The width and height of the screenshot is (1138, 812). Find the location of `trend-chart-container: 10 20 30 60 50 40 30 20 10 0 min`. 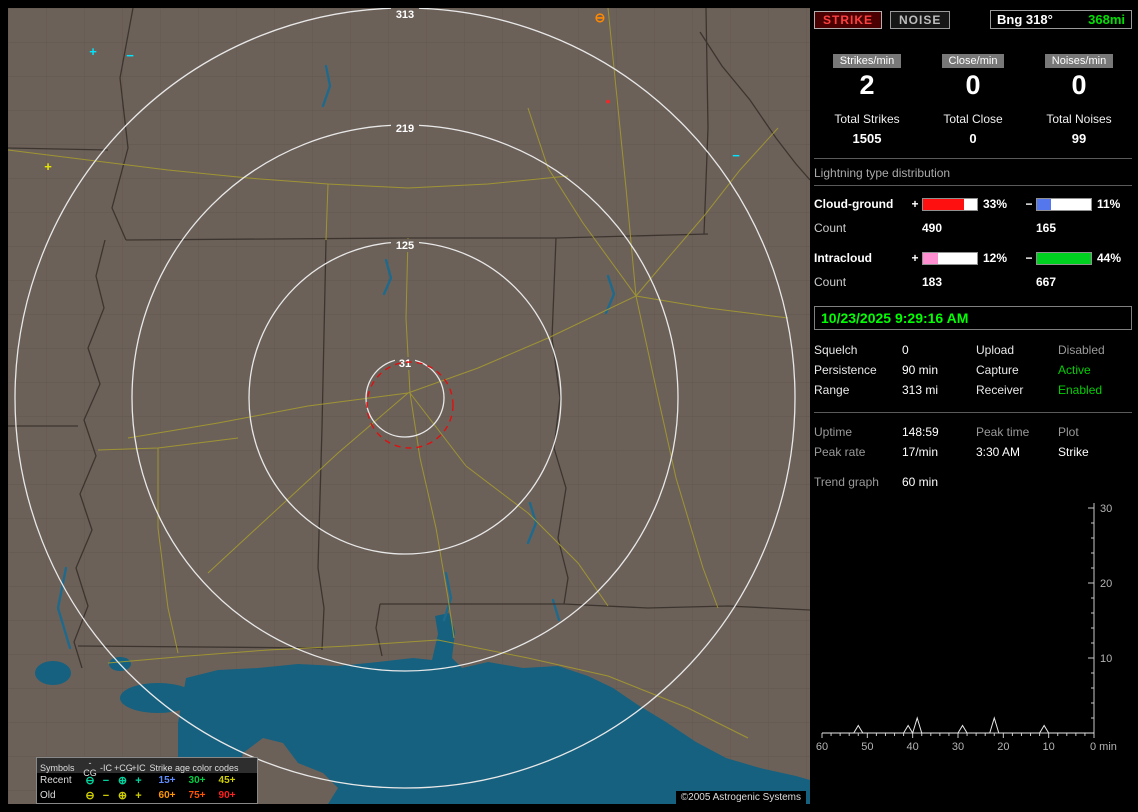

trend-chart-container: 10 20 30 60 50 40 30 20 10 0 min is located at coordinates (973, 628).